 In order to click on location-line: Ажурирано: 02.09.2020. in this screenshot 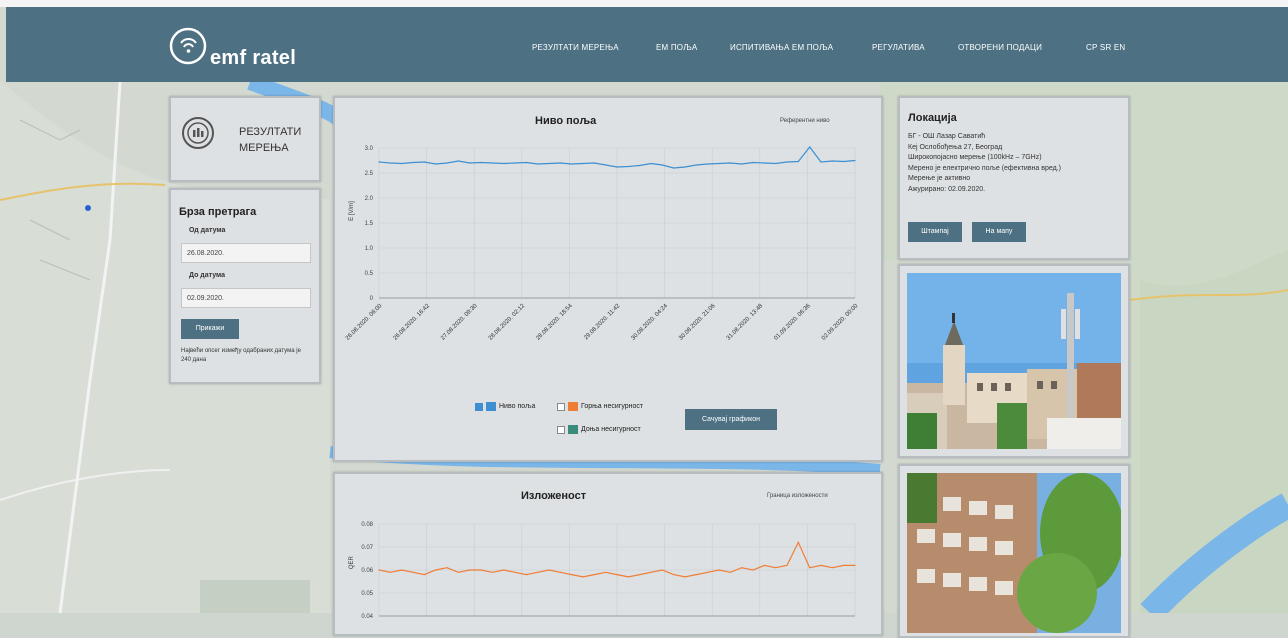, I will do `click(947, 189)`.